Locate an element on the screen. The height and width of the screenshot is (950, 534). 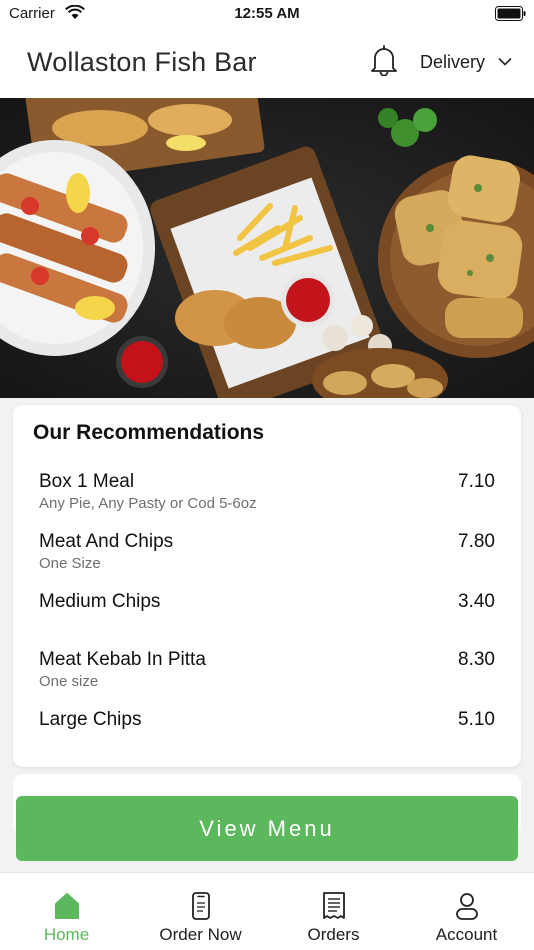
tab-order-now: Order Now is located at coordinates (200, 911).